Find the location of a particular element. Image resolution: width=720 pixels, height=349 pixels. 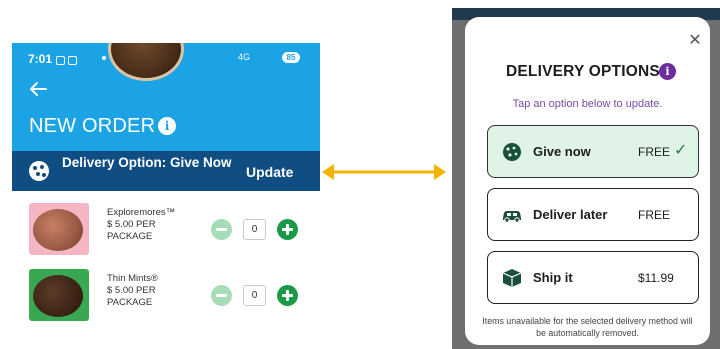

option-give-now: Give now FREE ✓ is located at coordinates (593, 151).